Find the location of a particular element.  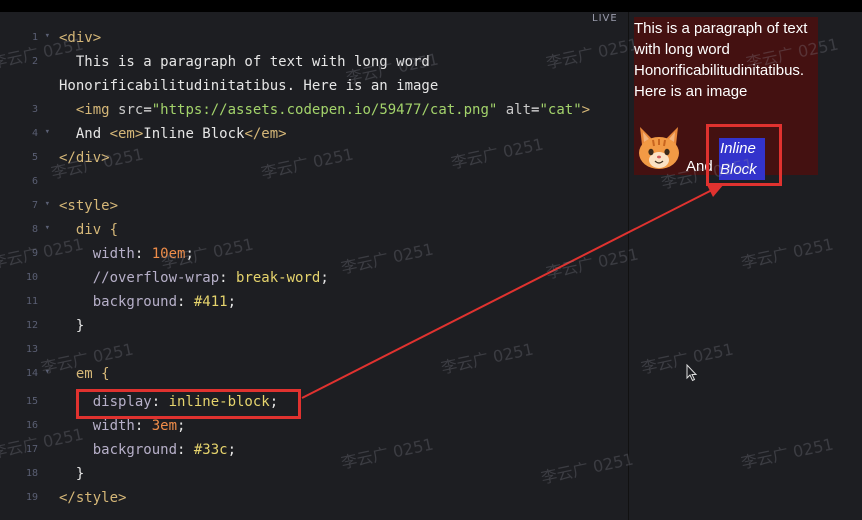

line-number-text: 6 is located at coordinates (34, 181).